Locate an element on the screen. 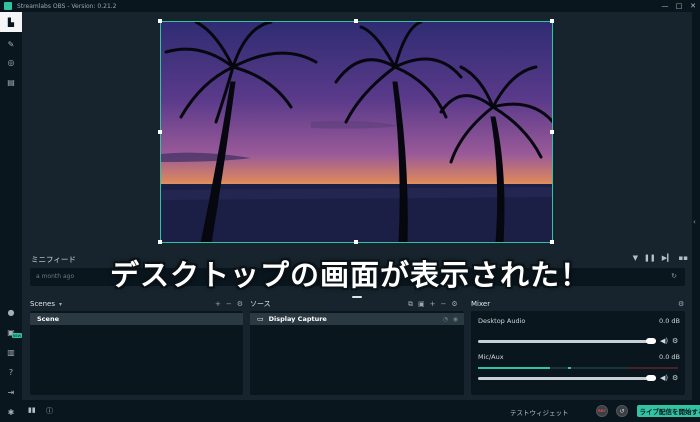  sidebar-item-settings: ✱ is located at coordinates (11, 412).